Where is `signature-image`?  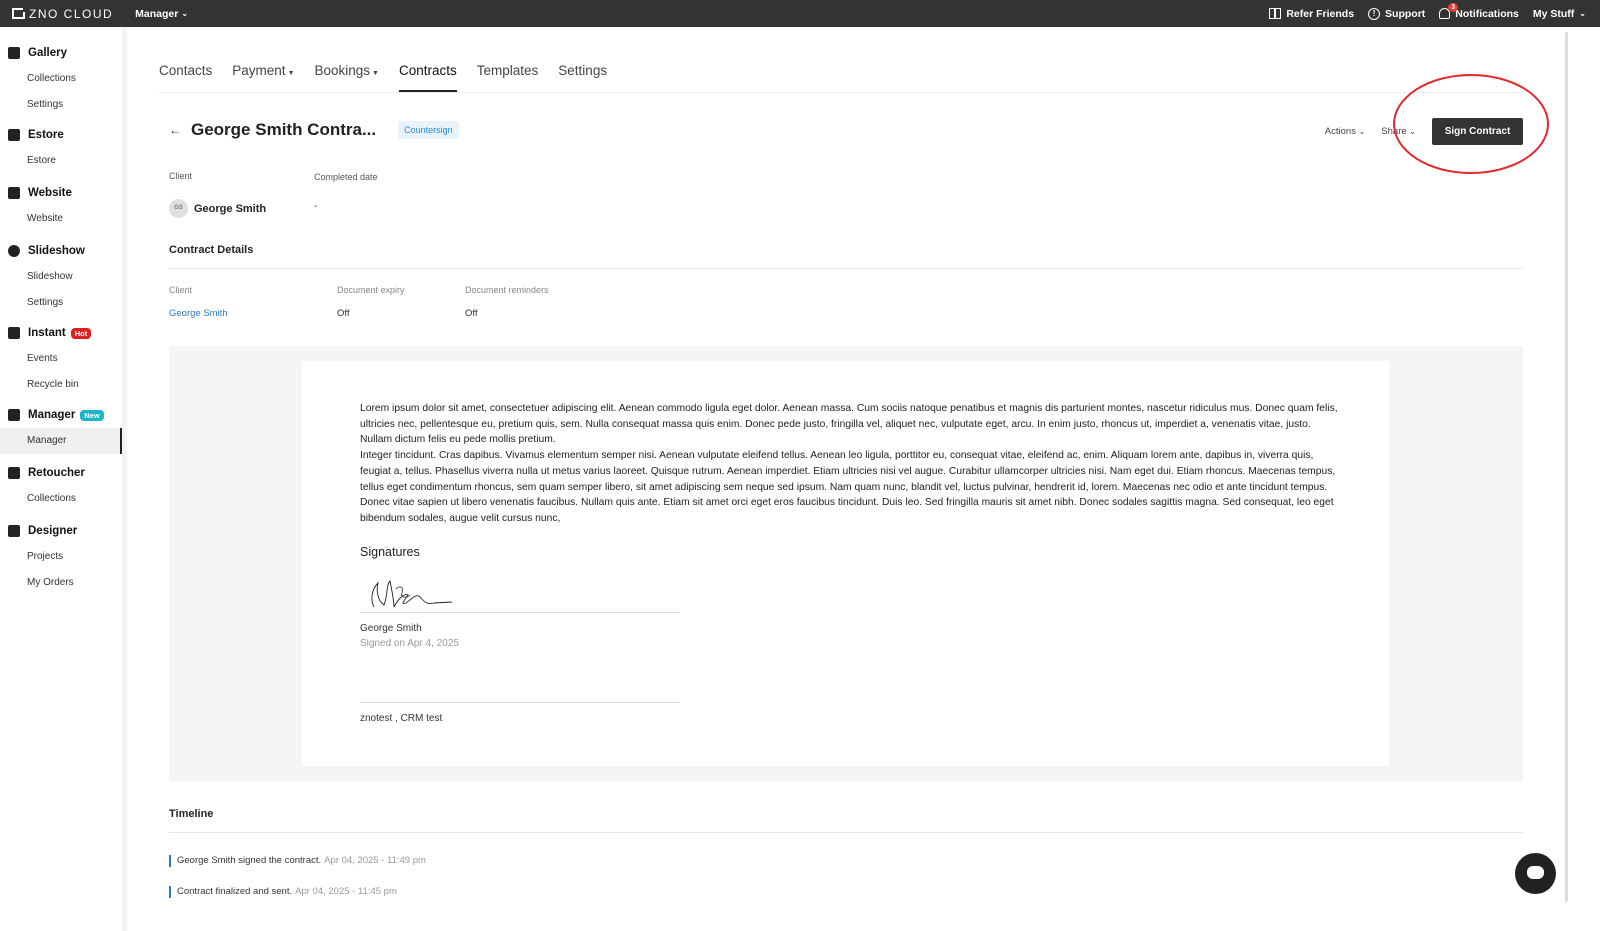 signature-image is located at coordinates (412, 594).